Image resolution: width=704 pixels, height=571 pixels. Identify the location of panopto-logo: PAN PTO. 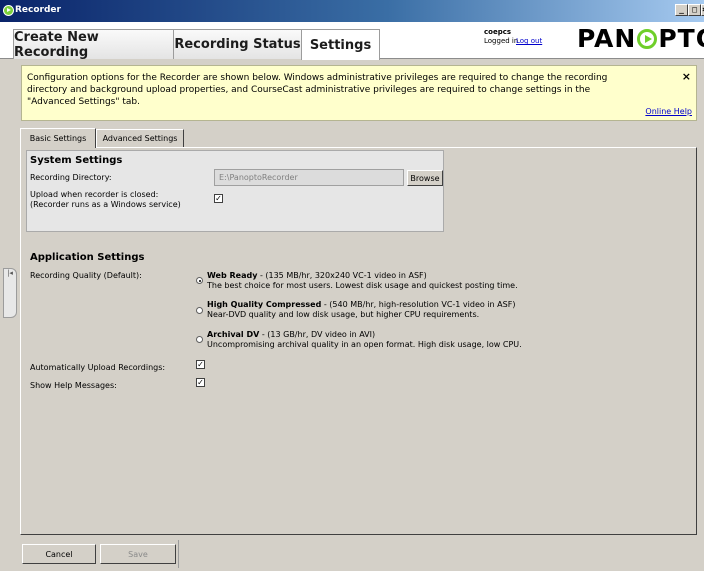
(640, 38).